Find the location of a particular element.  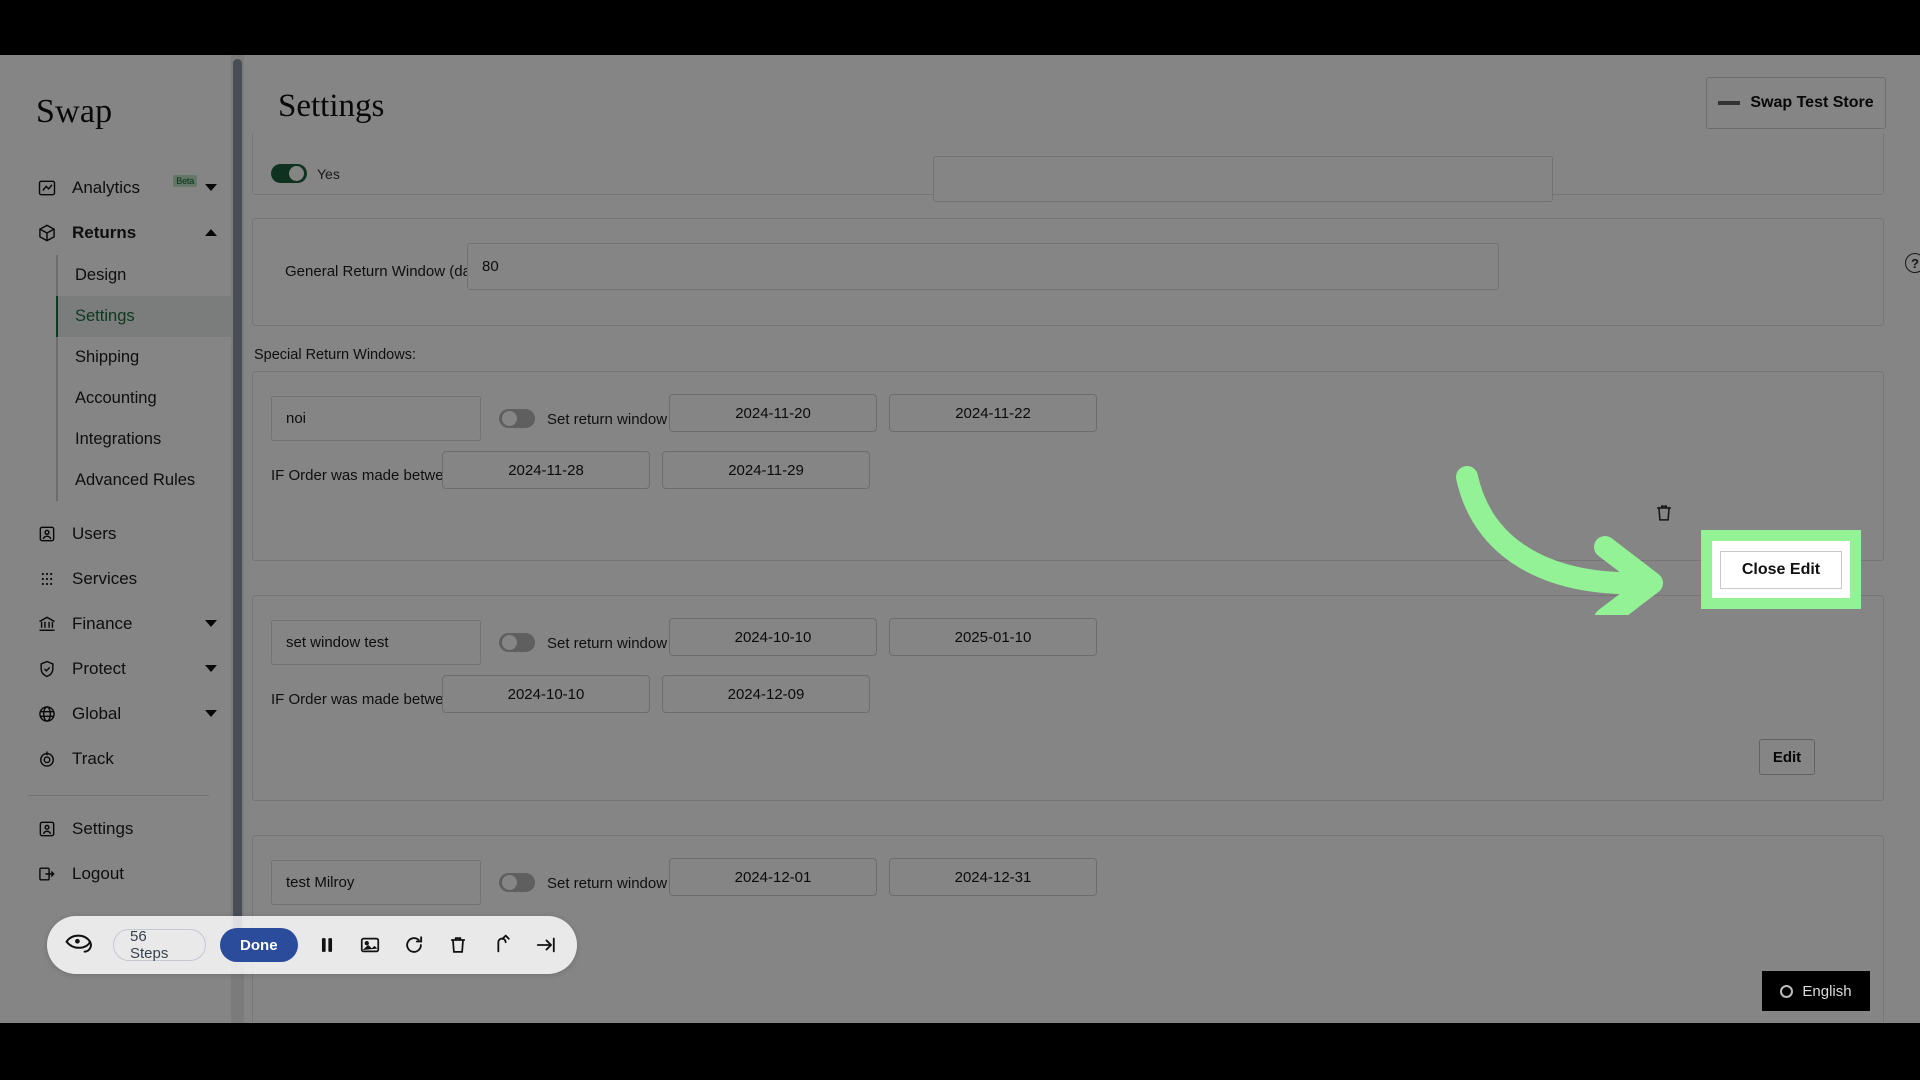

order-start-date: 2024-10-10 is located at coordinates (546, 694).